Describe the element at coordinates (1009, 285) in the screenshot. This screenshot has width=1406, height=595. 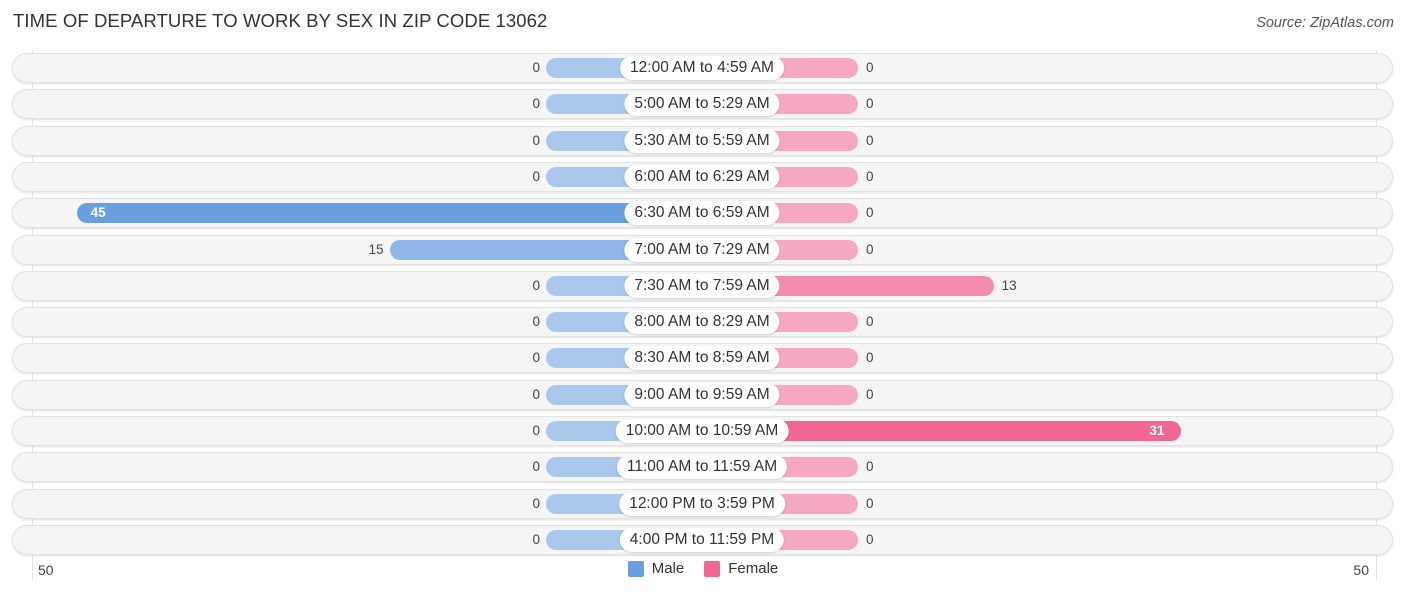
I see `value-label-female: 13` at that location.